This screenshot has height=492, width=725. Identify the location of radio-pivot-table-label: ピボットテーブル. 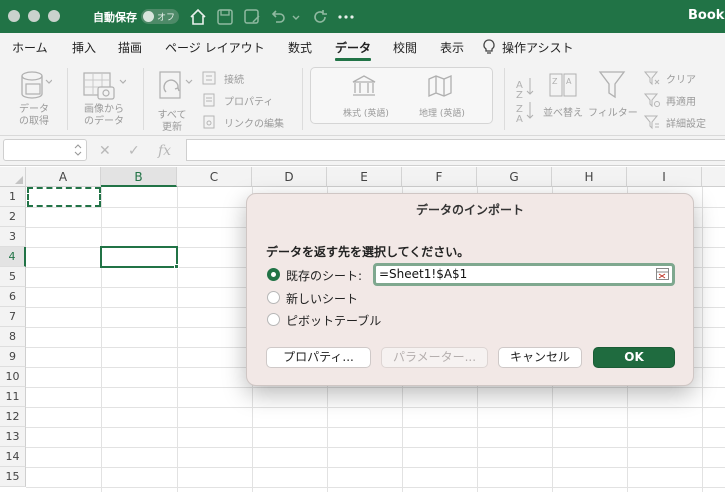
(333, 320).